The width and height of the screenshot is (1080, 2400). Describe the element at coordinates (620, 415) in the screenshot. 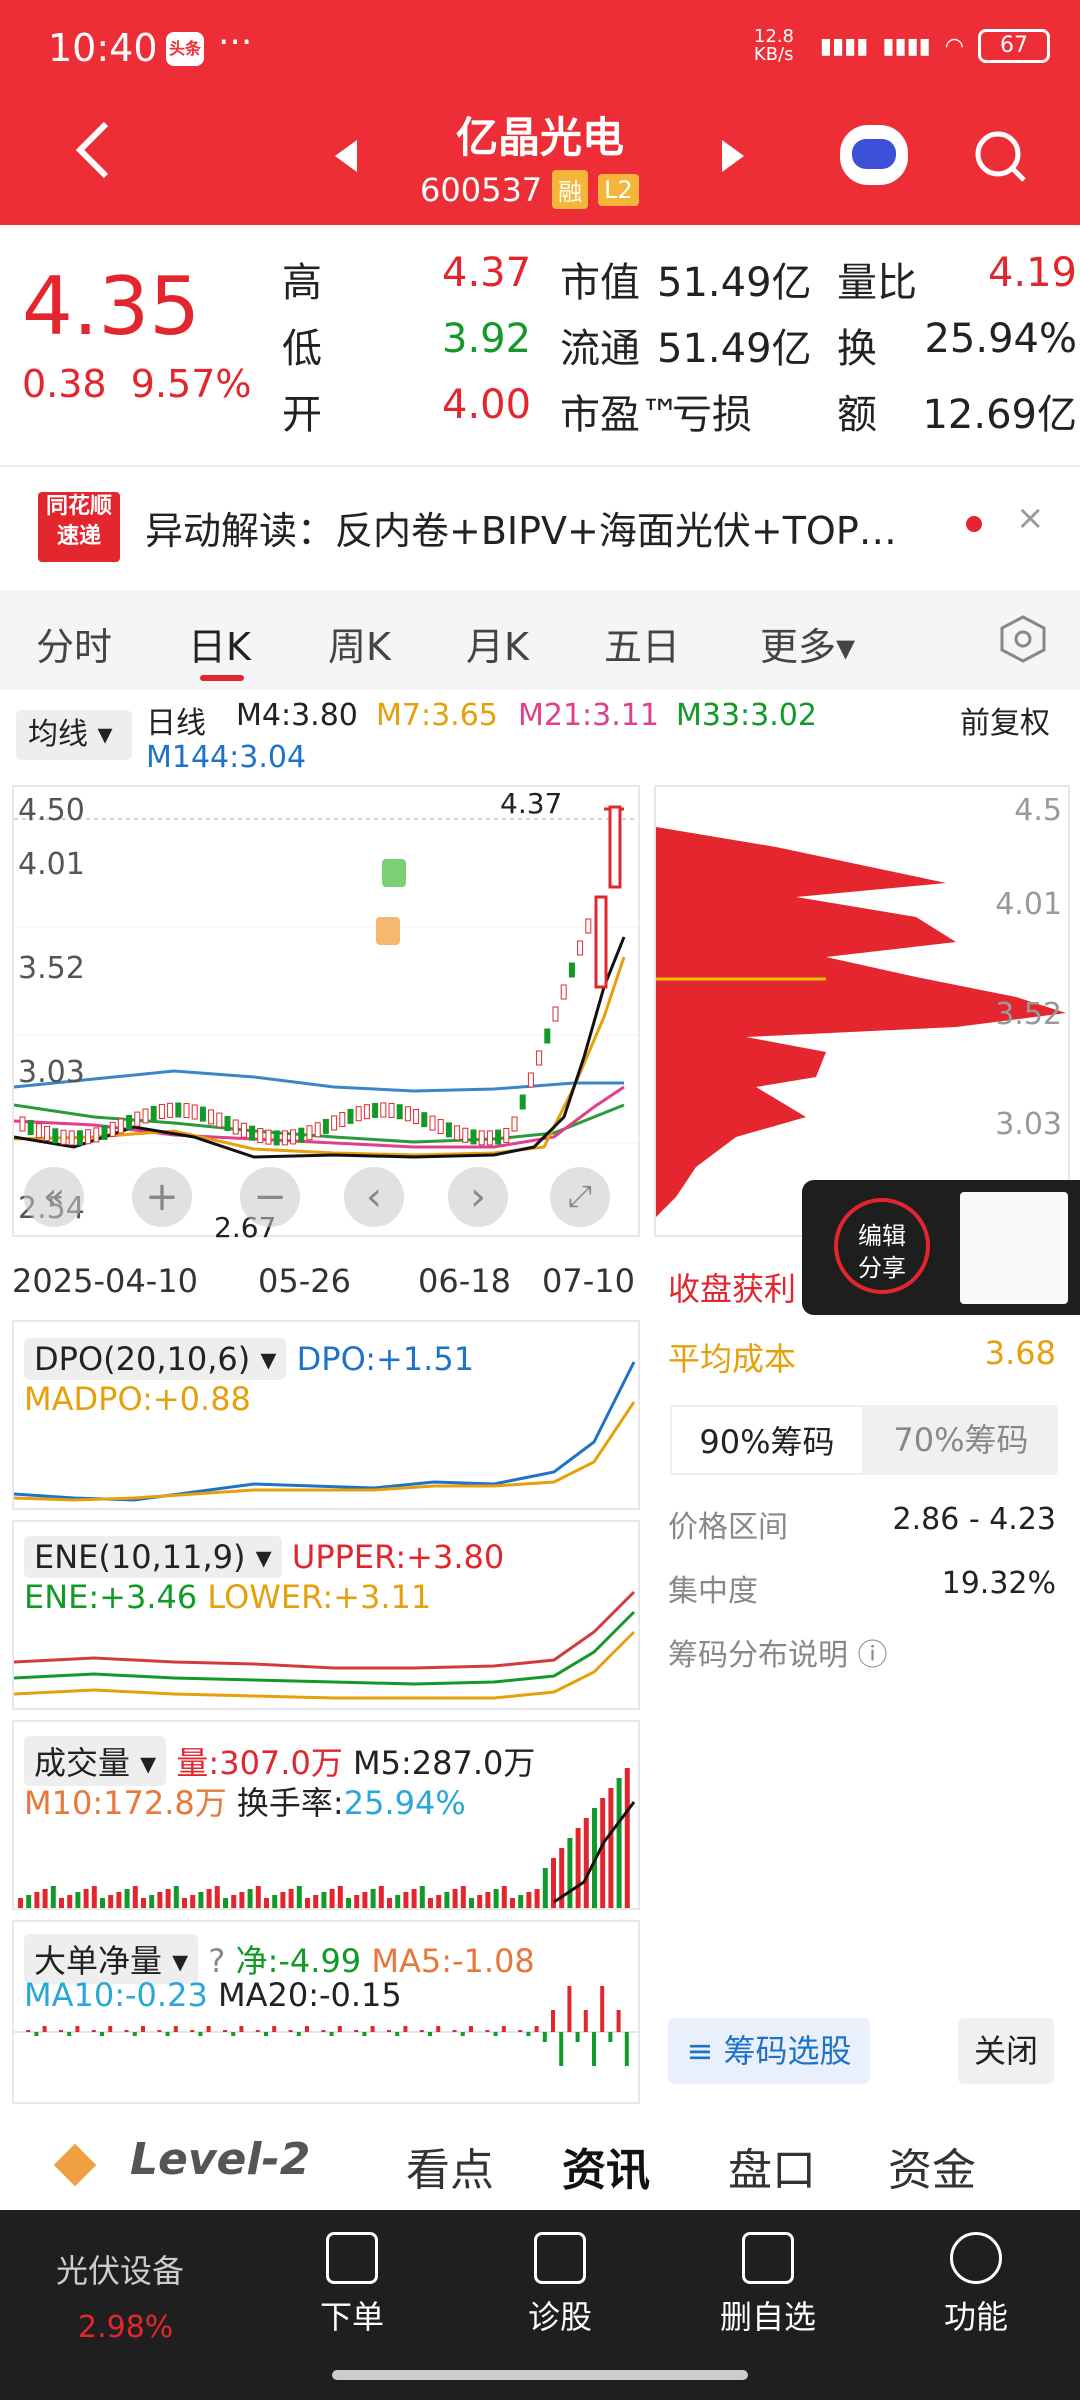

I see `quote-key: 市盈™` at that location.